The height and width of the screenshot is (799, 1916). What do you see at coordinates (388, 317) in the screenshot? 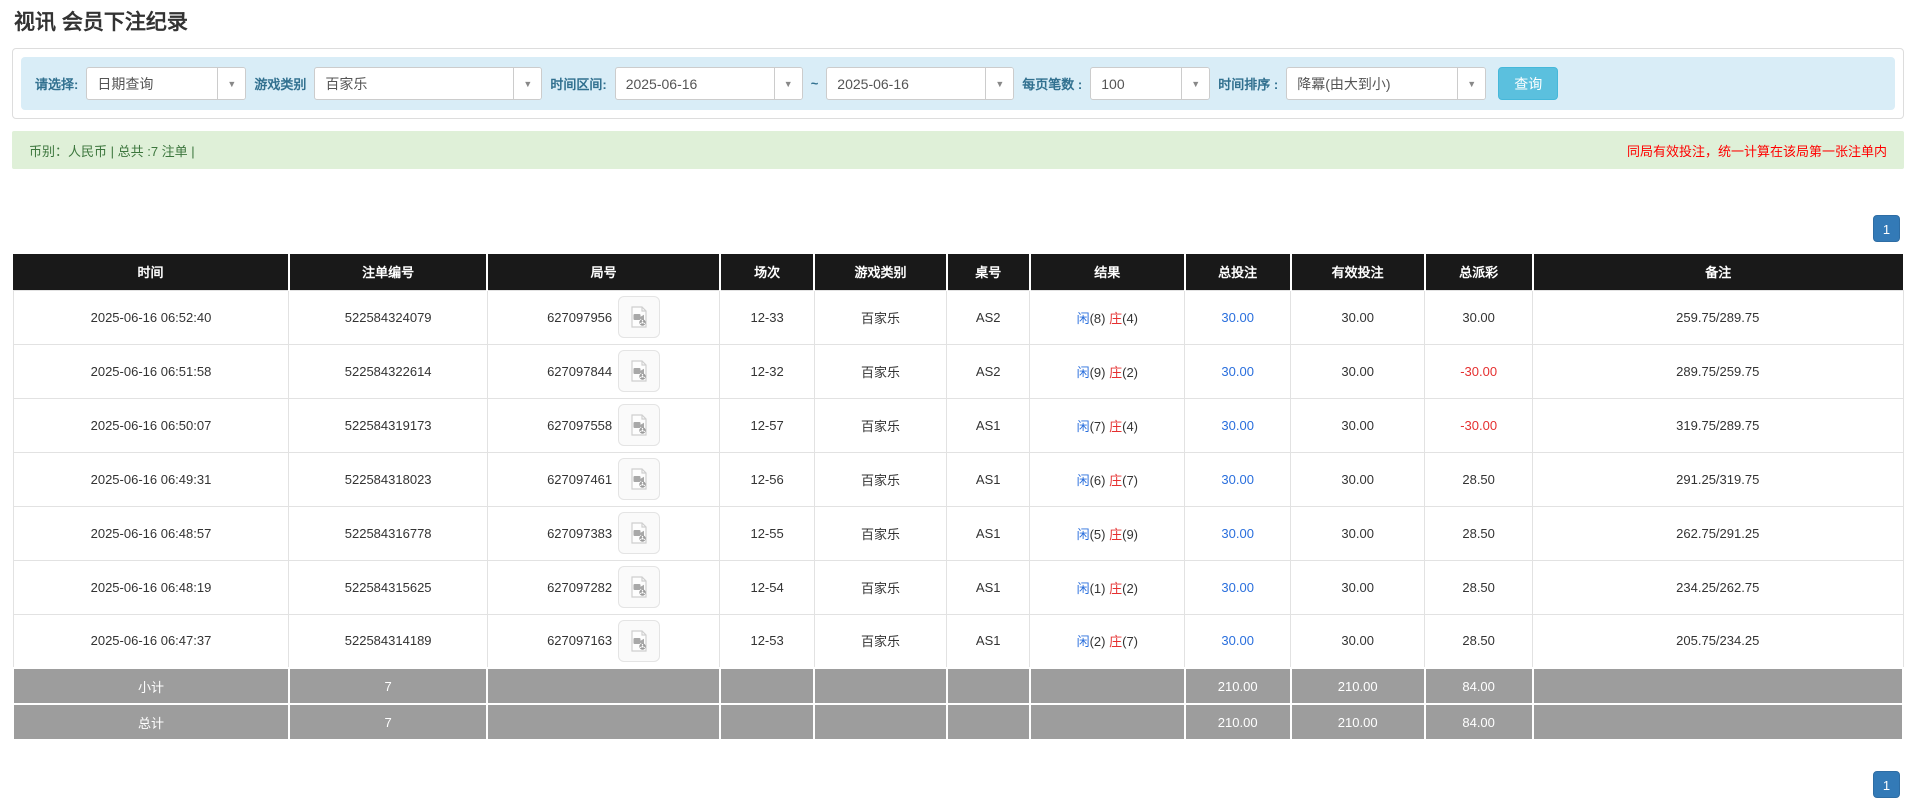
I see `bet-id-cell: 522584324079` at bounding box center [388, 317].